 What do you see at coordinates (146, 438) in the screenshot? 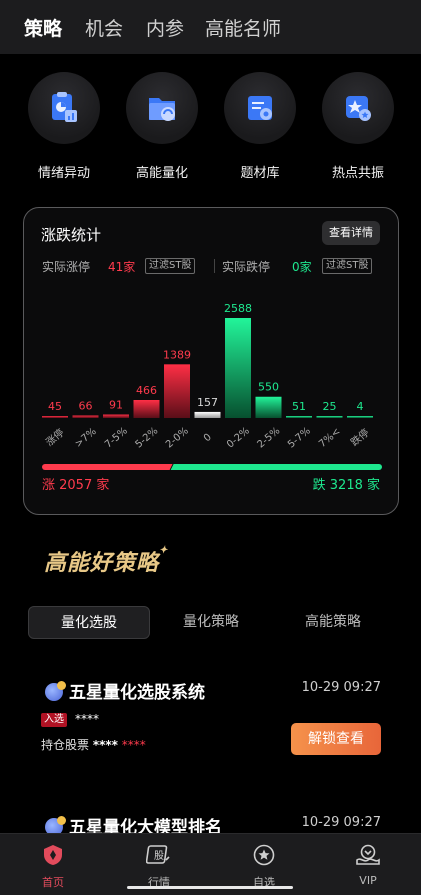
I see `bar-category-label: 5-2%` at bounding box center [146, 438].